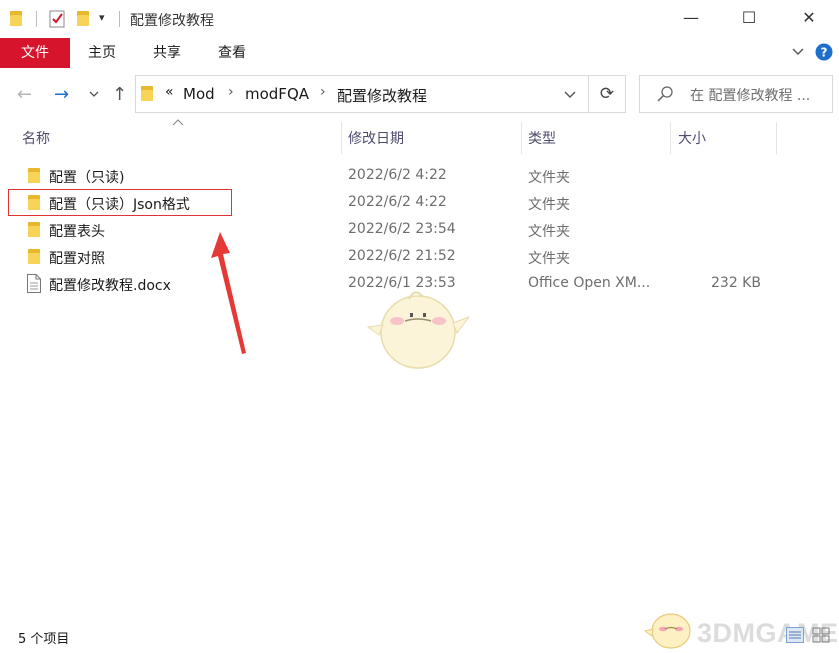 The image size is (839, 653). What do you see at coordinates (77, 232) in the screenshot?
I see `file-name: 配置表头` at bounding box center [77, 232].